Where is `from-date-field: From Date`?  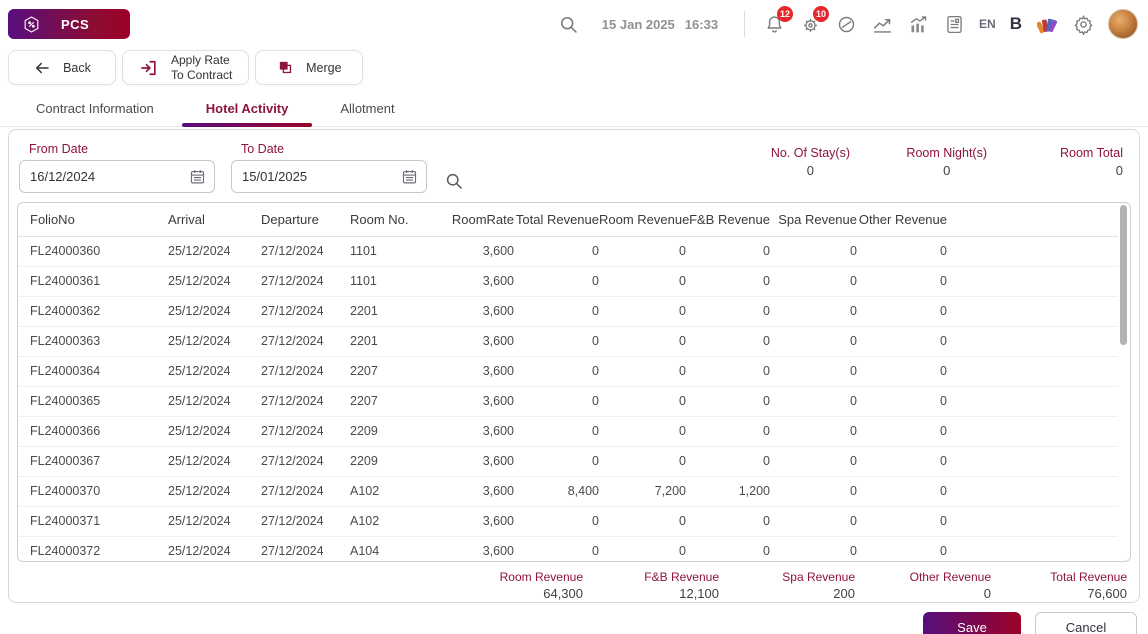
from-date-field: From Date is located at coordinates (117, 167).